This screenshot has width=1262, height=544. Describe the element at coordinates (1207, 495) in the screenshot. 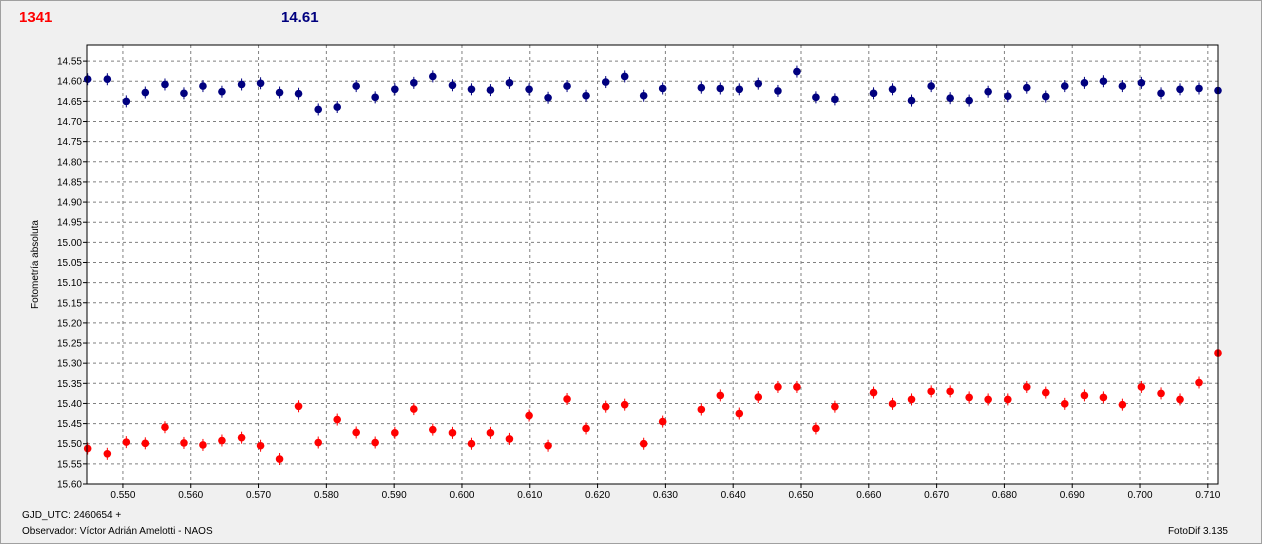

I see `x-tick-label: 0.710` at that location.